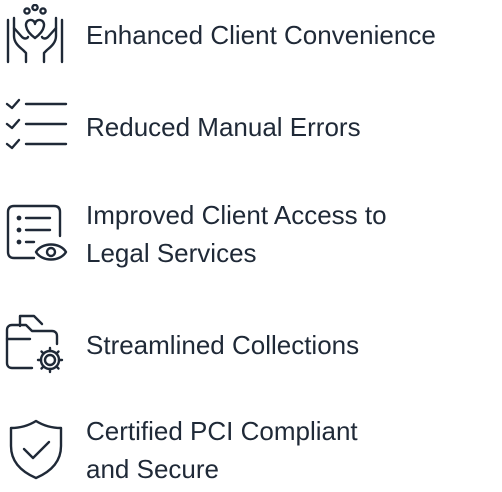 The image size is (502, 492). I want to click on folder-gear-icon, so click(36, 344).